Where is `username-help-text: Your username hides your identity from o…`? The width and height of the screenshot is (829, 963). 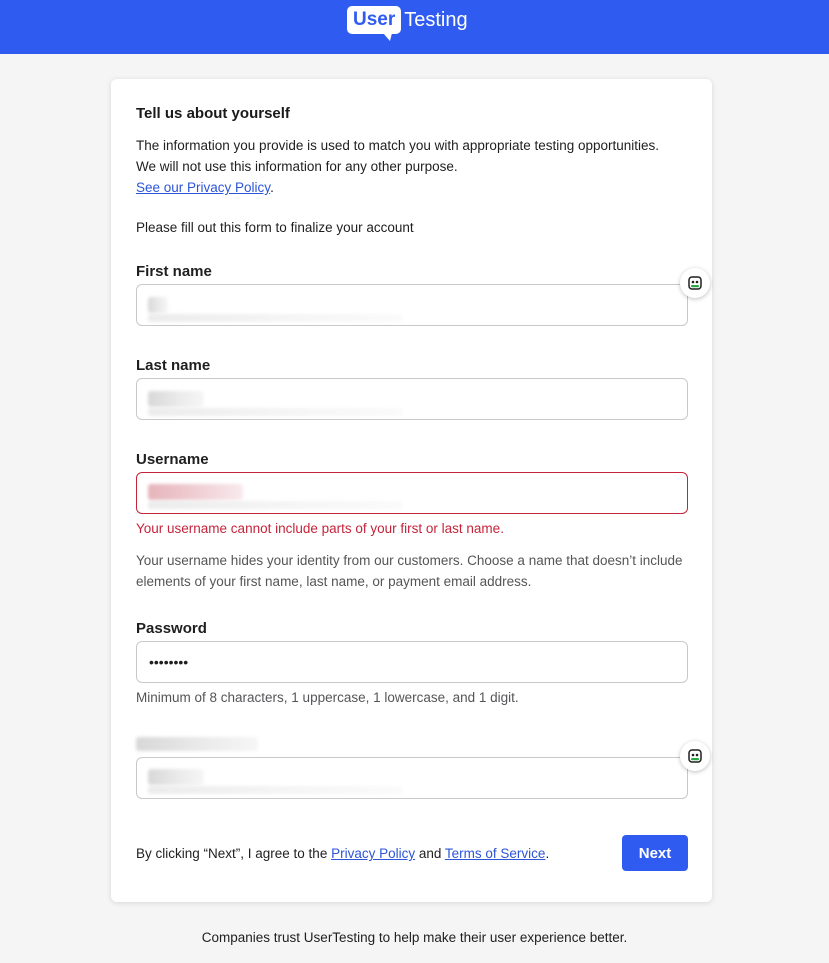
username-help-text: Your username hides your identity from o… is located at coordinates (409, 571).